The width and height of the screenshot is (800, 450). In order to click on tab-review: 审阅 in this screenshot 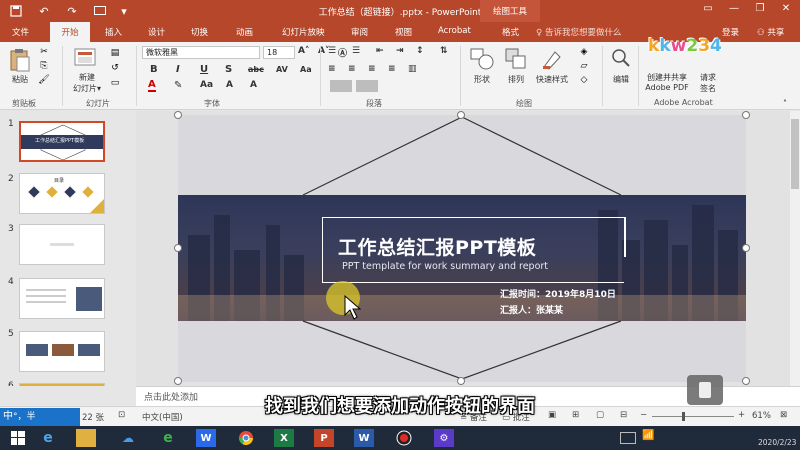, I will do `click(359, 32)`.